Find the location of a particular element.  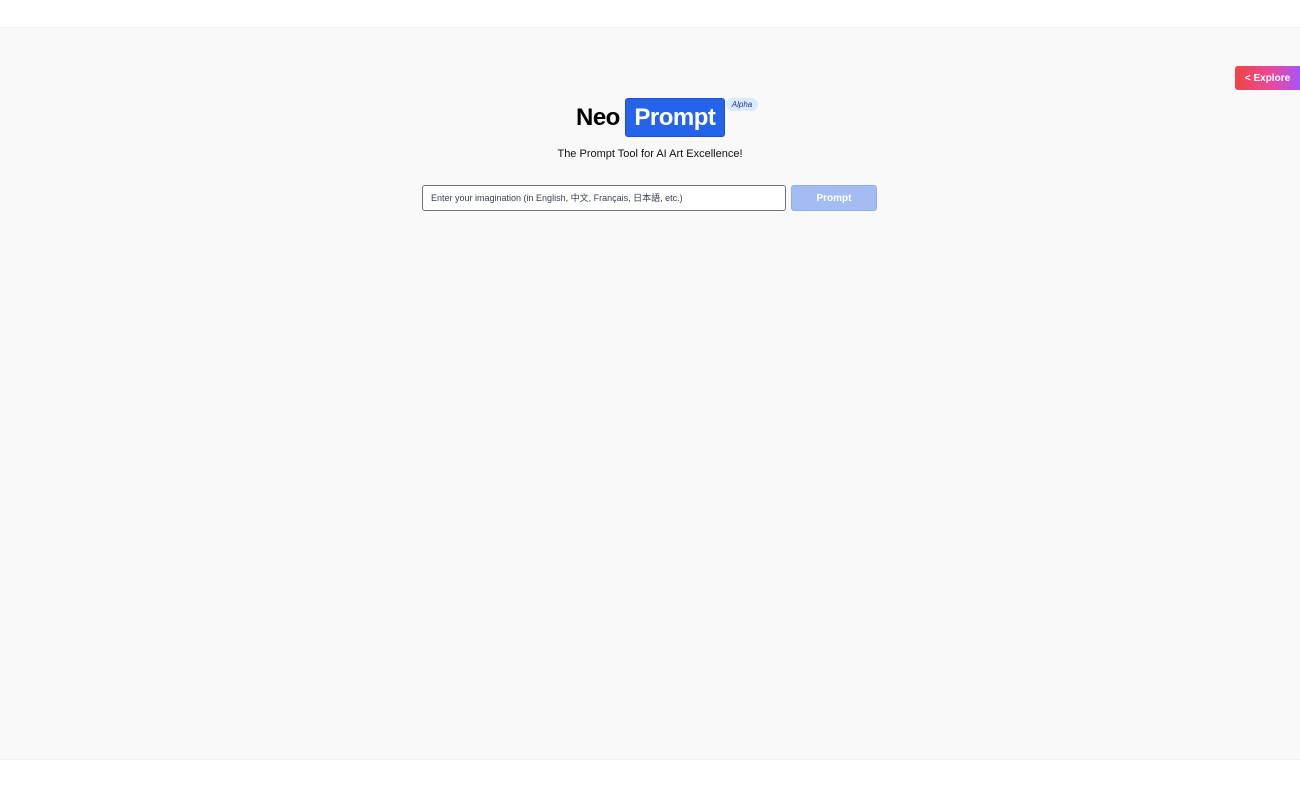

page-subtitle: The Prompt Tool for AI Art Excellence! is located at coordinates (650, 154).